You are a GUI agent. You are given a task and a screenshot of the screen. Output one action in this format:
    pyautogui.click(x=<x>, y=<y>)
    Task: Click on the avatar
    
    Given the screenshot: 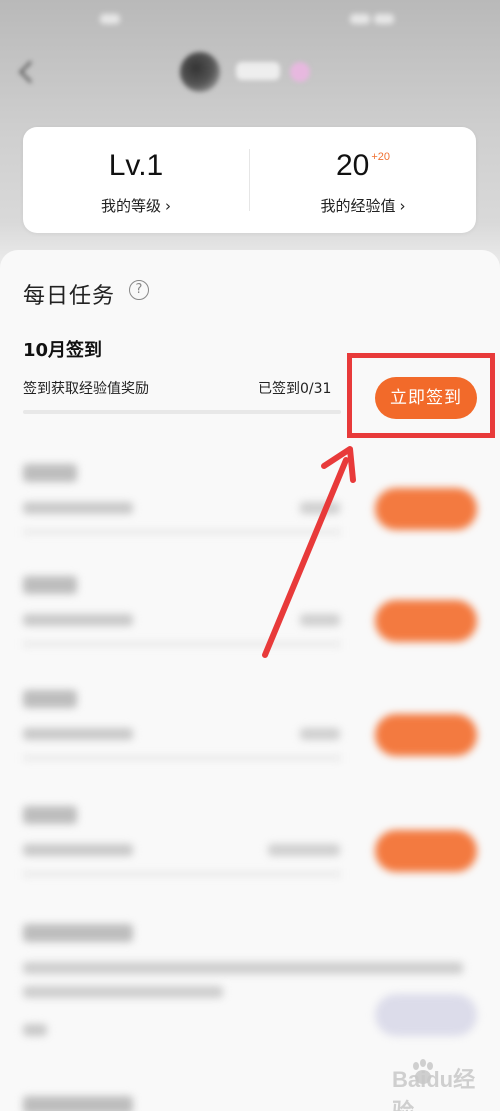 What is the action you would take?
    pyautogui.click(x=200, y=72)
    